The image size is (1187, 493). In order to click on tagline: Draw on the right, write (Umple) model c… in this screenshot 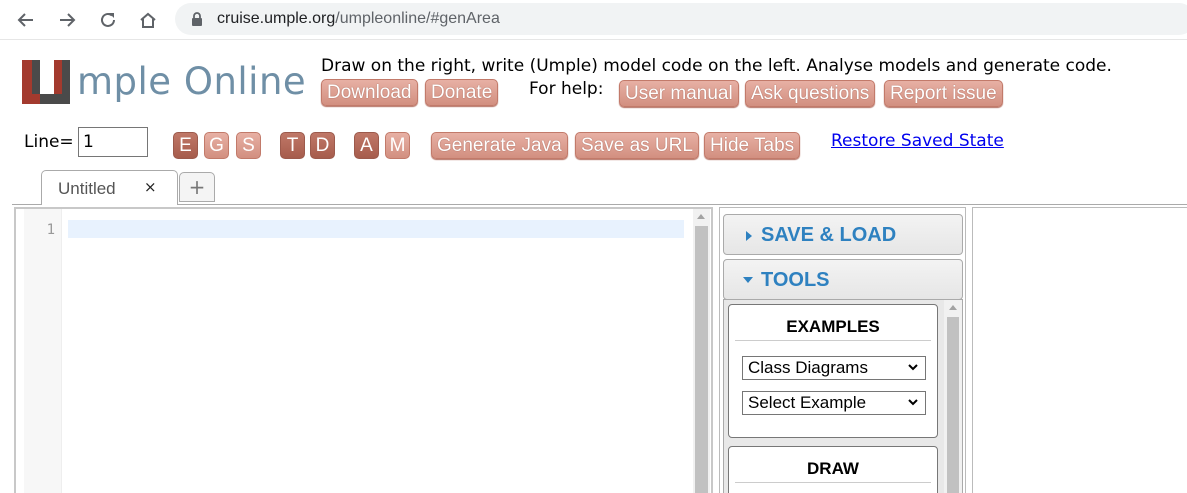, I will do `click(716, 66)`.